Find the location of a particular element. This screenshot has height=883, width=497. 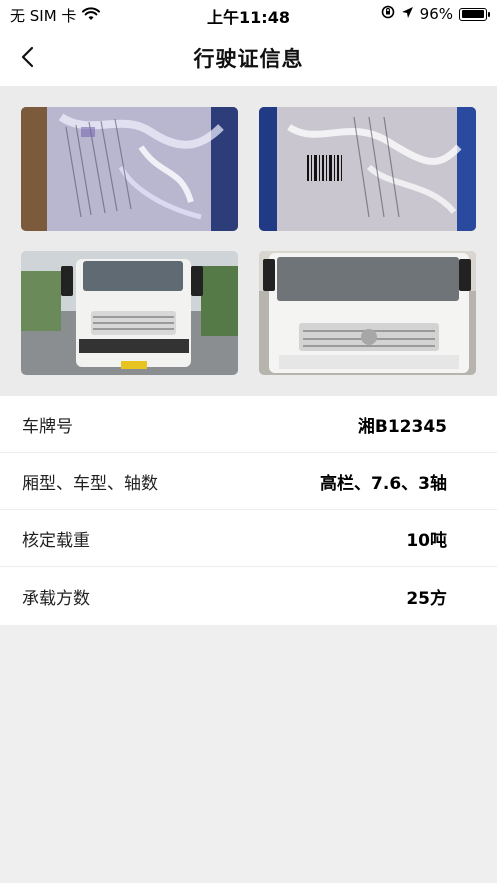

location-arrow-icon is located at coordinates (407, 14).